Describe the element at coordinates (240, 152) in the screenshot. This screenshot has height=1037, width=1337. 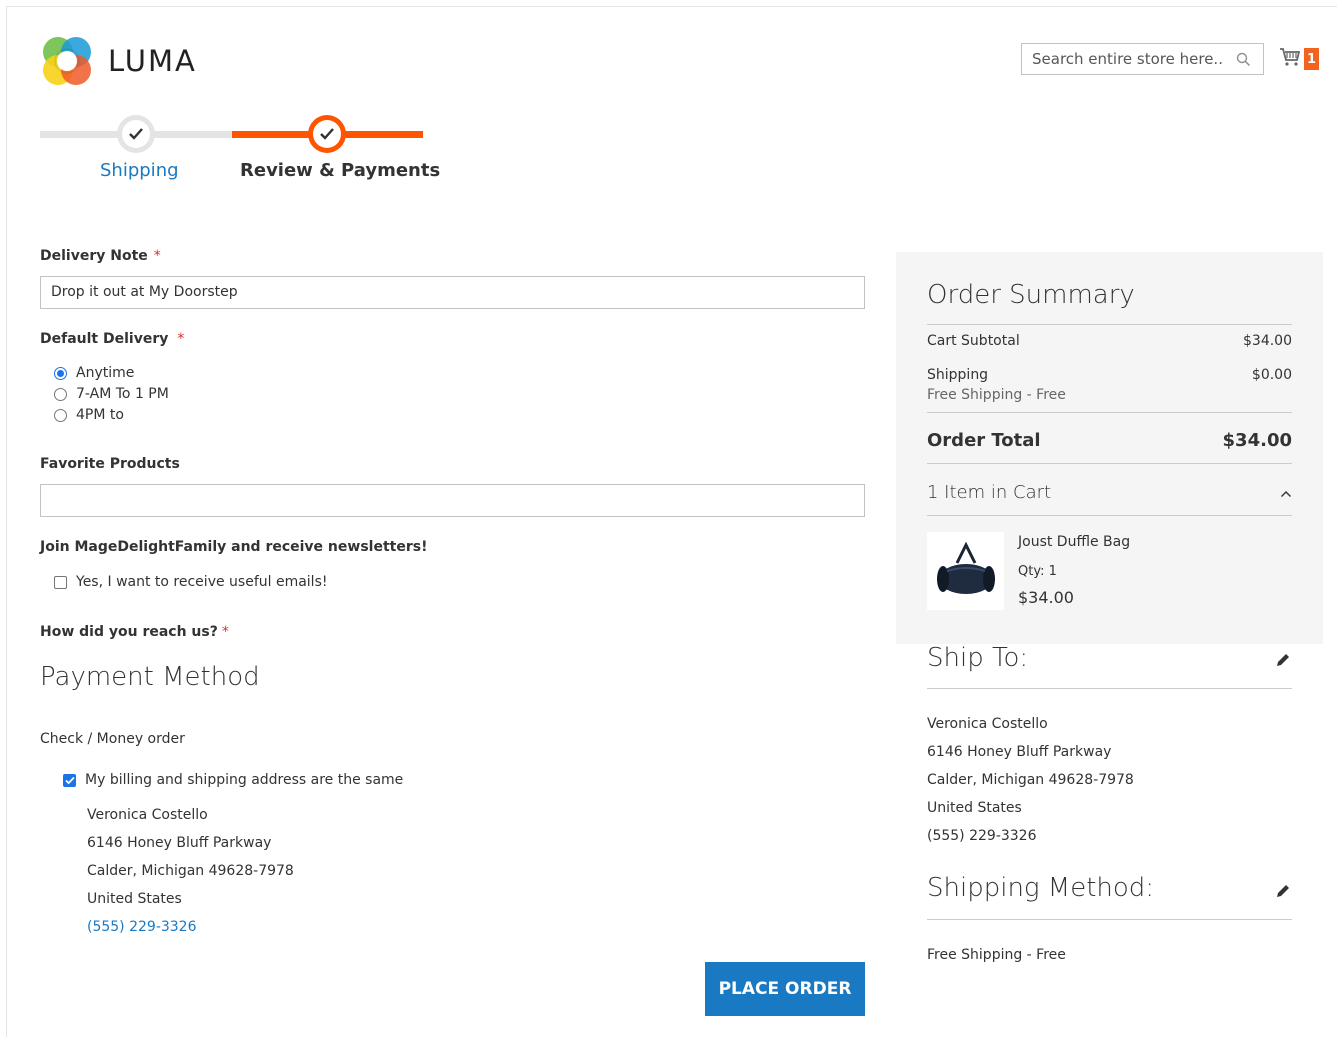
I see `checkout-progress-bar: Shipping Review & Payments` at that location.